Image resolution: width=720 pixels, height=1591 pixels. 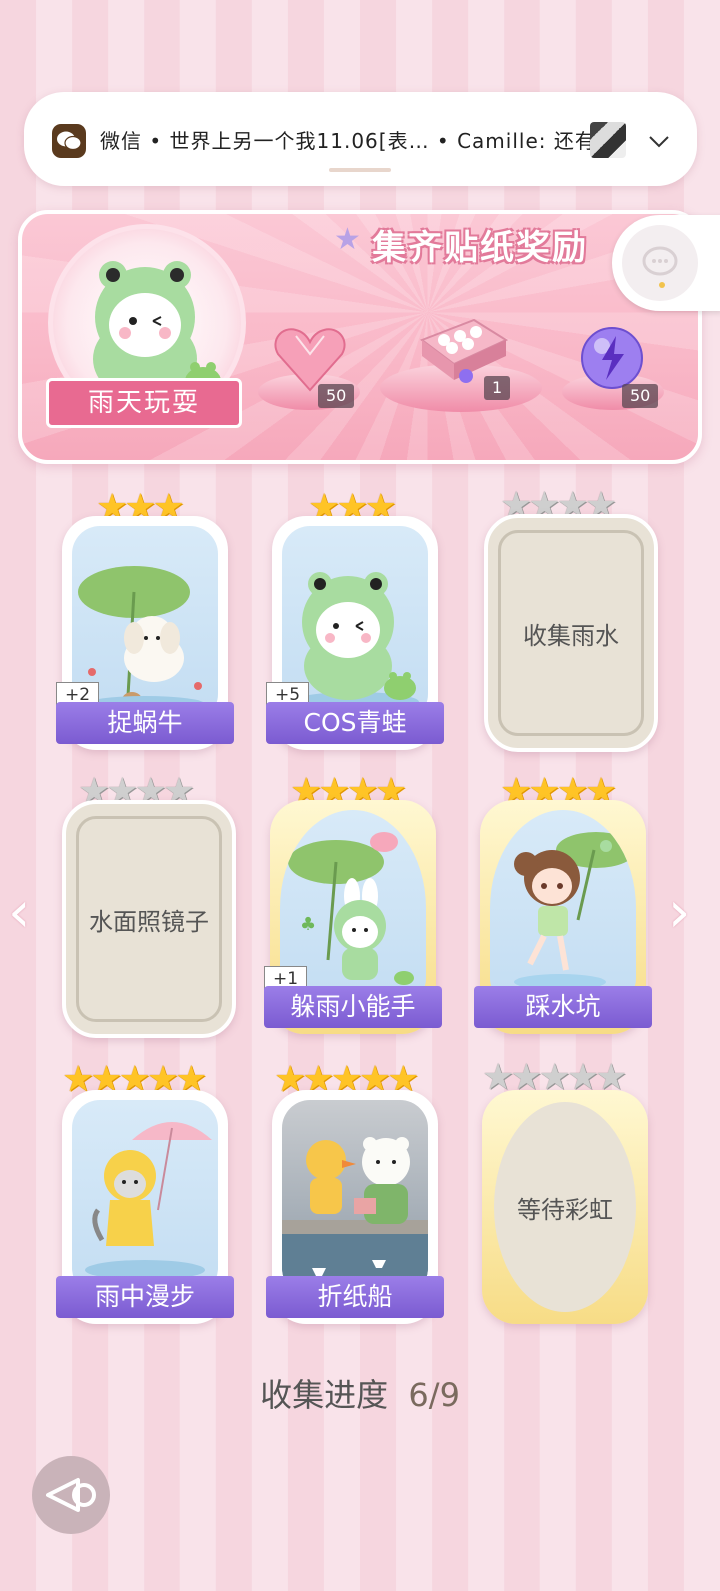 I want to click on cat-duck-raincoat-illustration, so click(x=148, y=1201).